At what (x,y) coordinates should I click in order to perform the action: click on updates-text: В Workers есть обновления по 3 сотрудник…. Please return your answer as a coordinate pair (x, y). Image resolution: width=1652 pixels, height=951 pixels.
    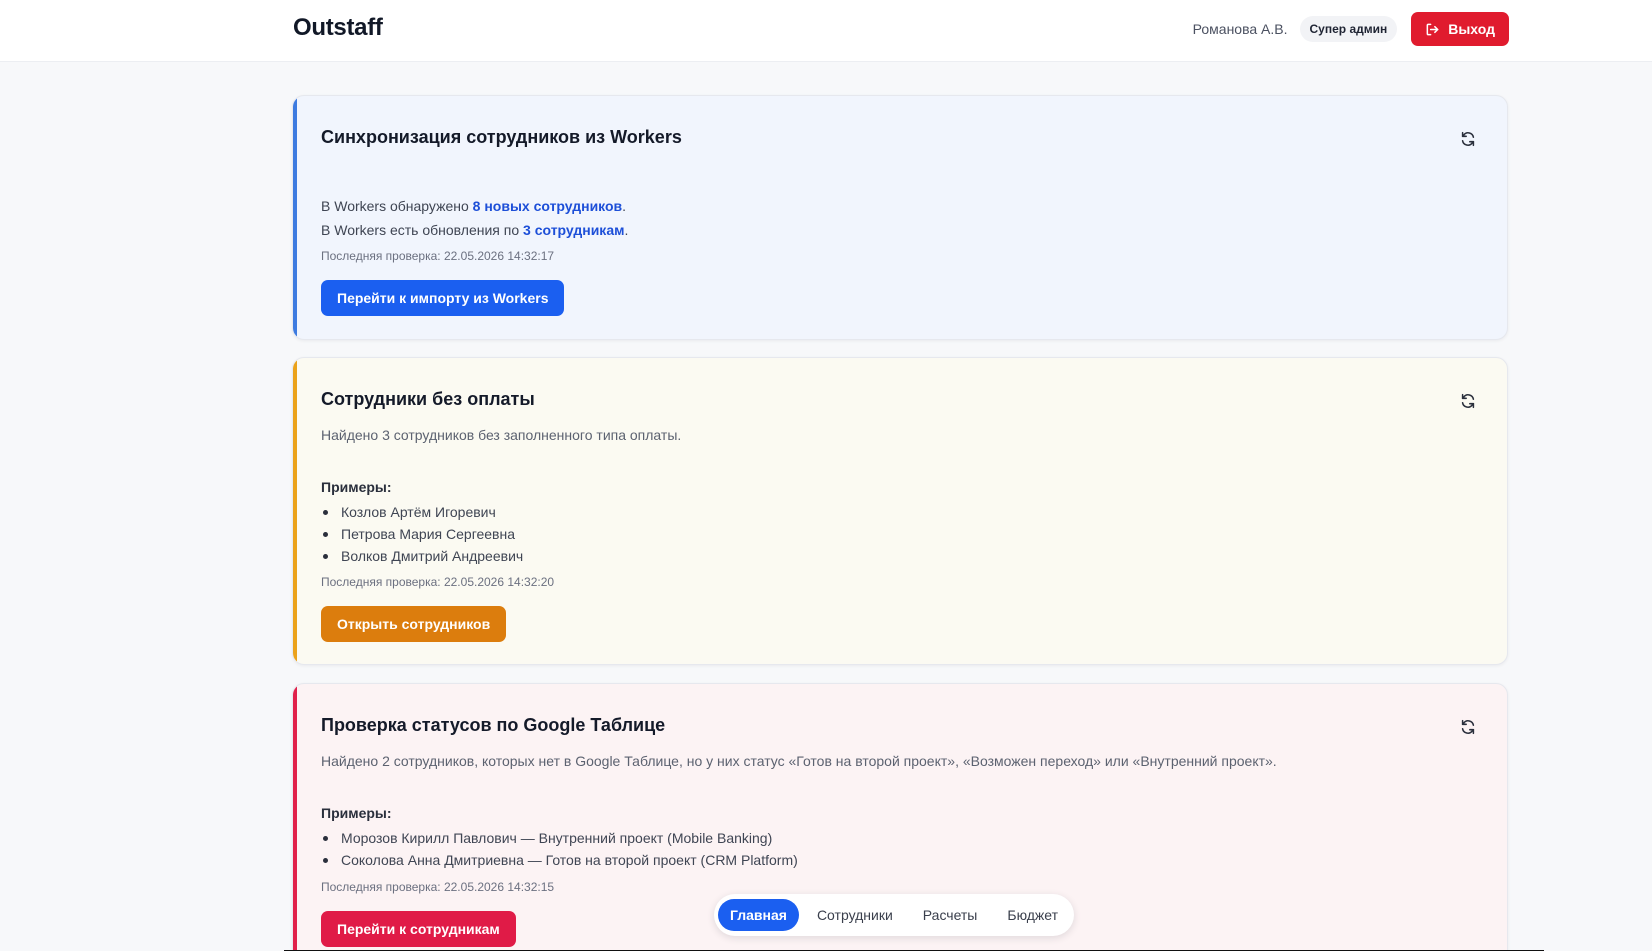
    Looking at the image, I should click on (474, 230).